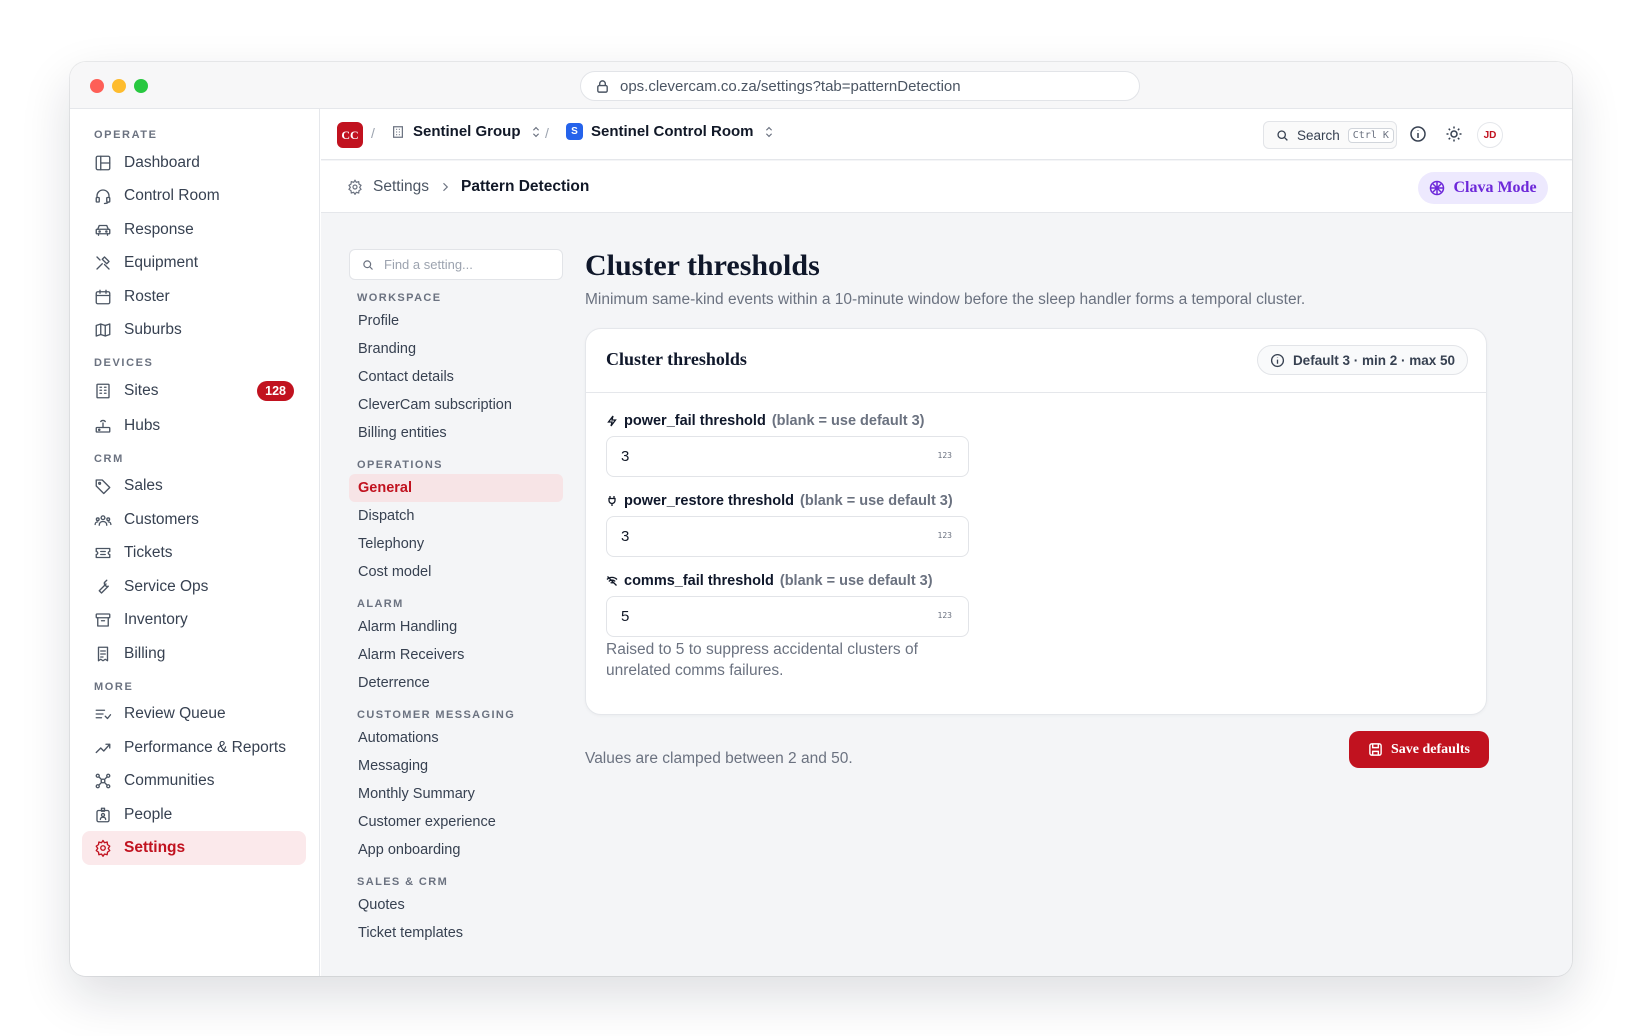  Describe the element at coordinates (456, 822) in the screenshot. I see `settings-item-customer-experience: Customer experience` at that location.